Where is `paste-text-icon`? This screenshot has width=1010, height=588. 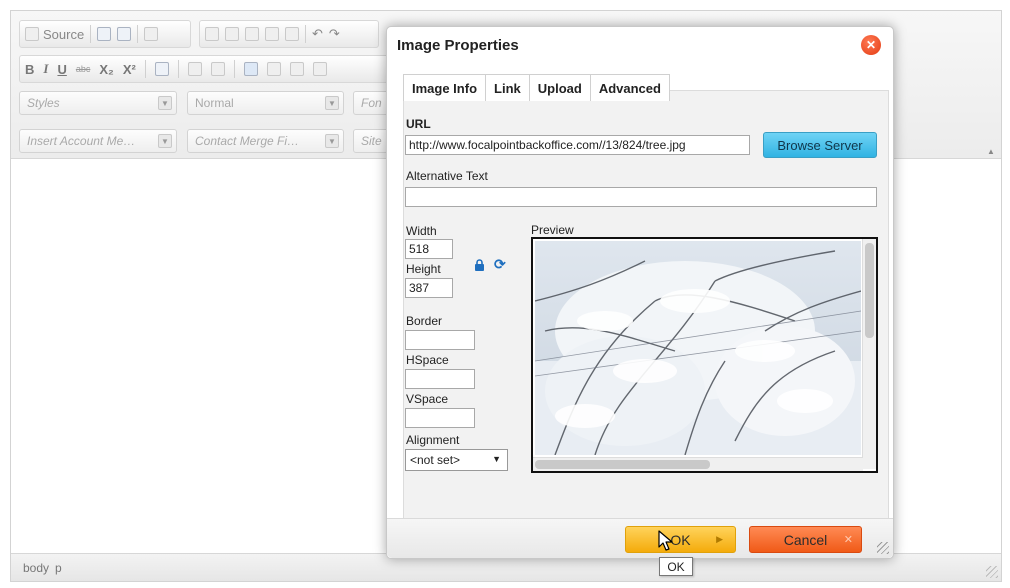 paste-text-icon is located at coordinates (272, 34).